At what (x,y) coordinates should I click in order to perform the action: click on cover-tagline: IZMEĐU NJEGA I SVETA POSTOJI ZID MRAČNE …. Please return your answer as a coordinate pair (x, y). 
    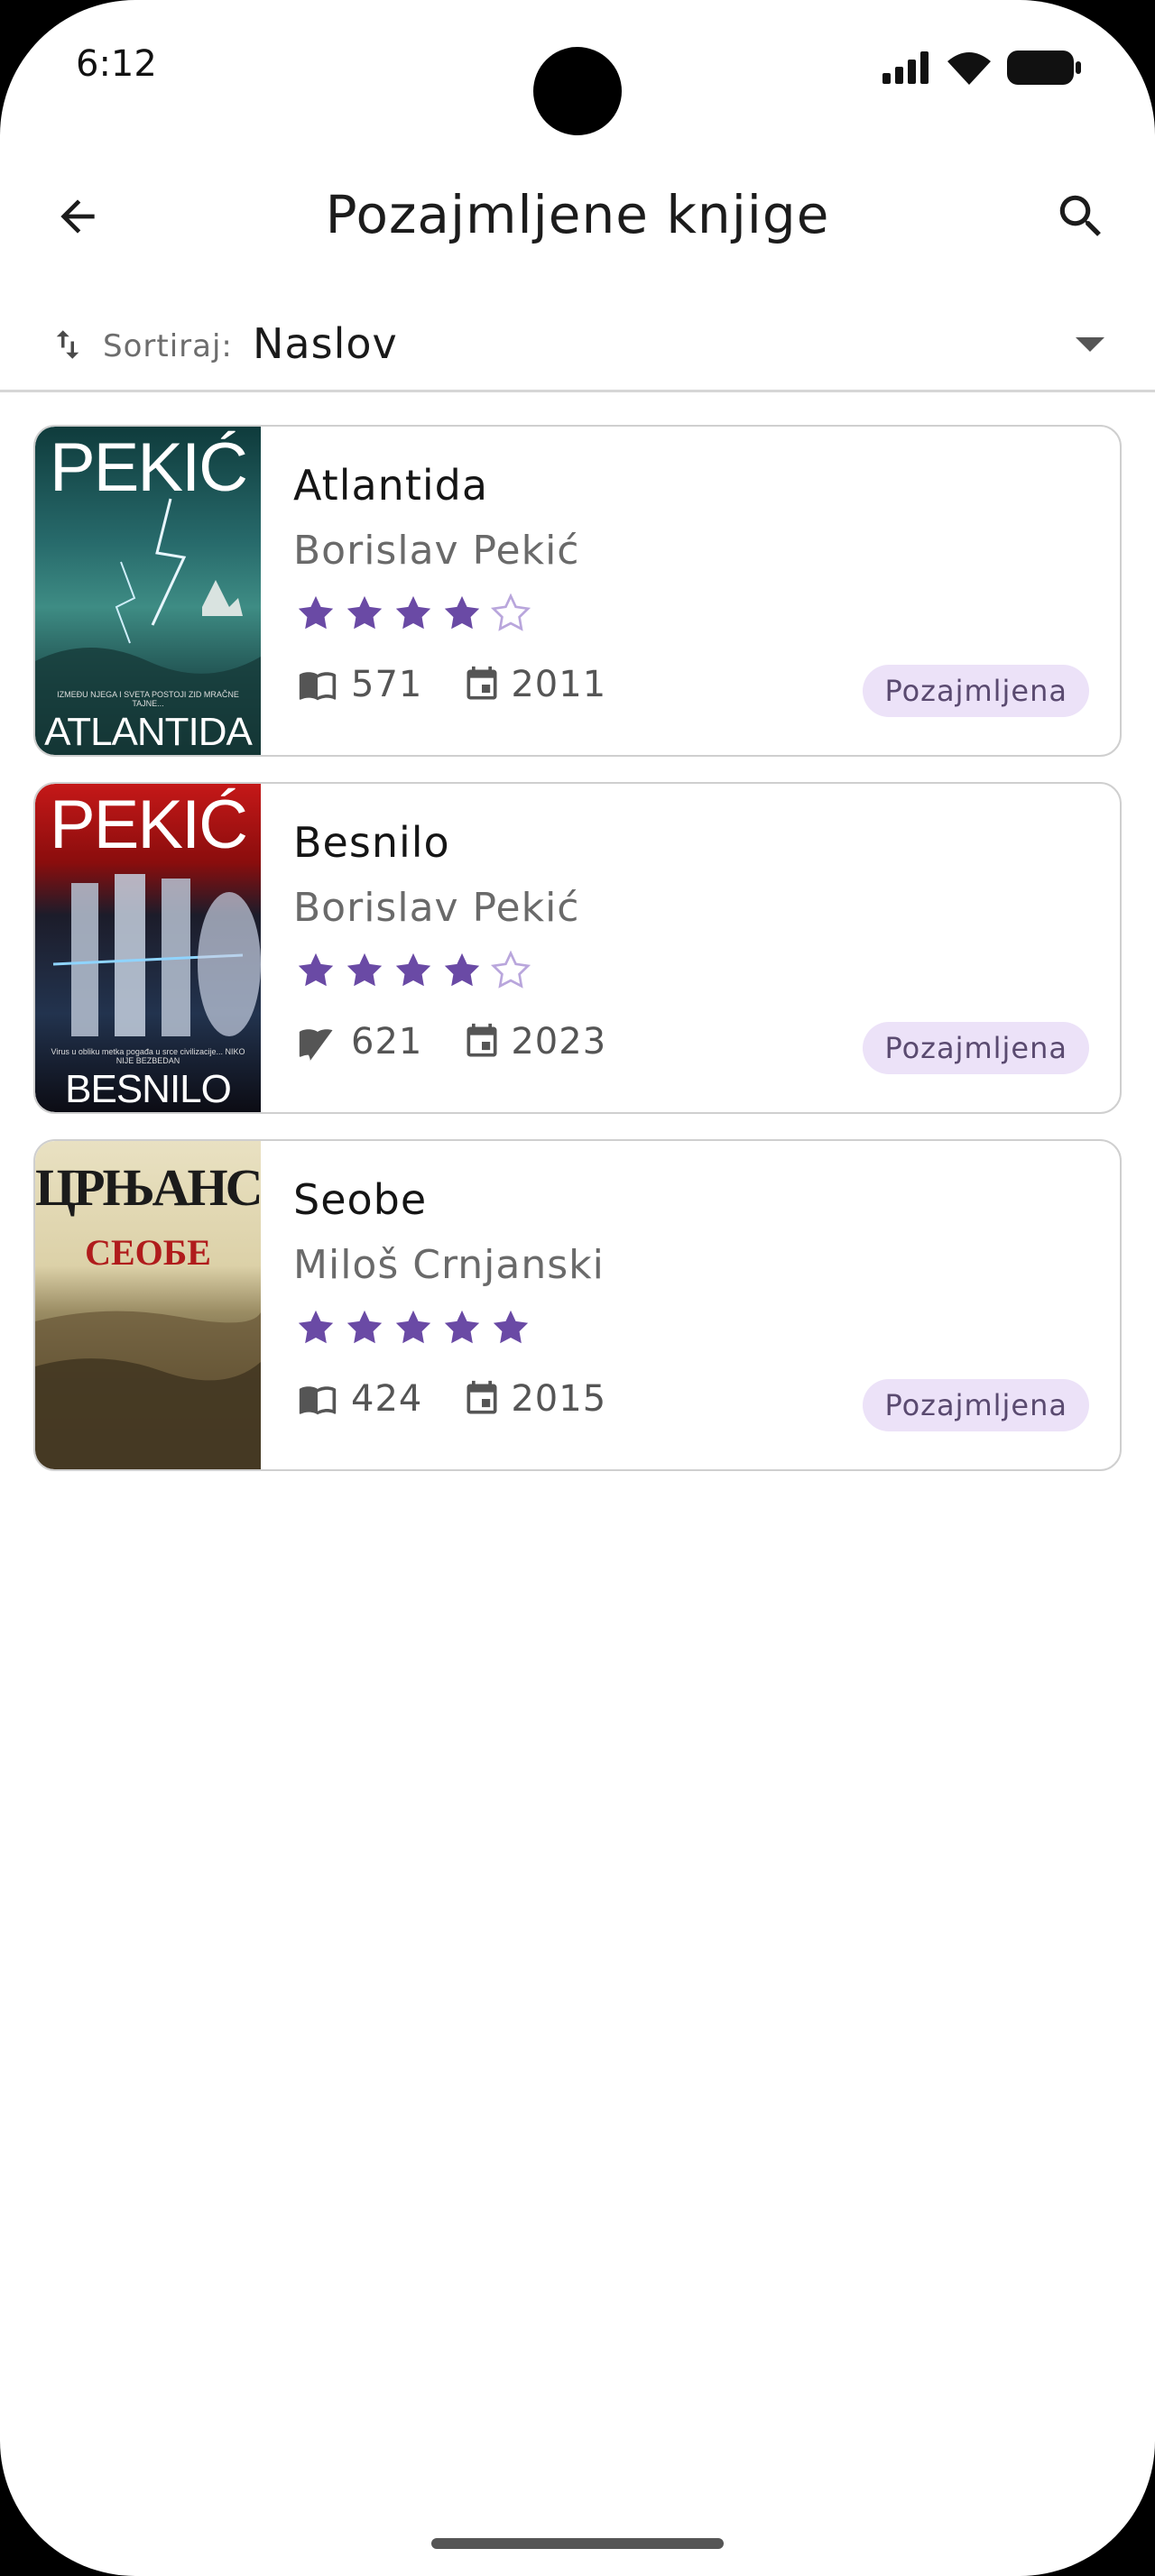
    Looking at the image, I should click on (148, 699).